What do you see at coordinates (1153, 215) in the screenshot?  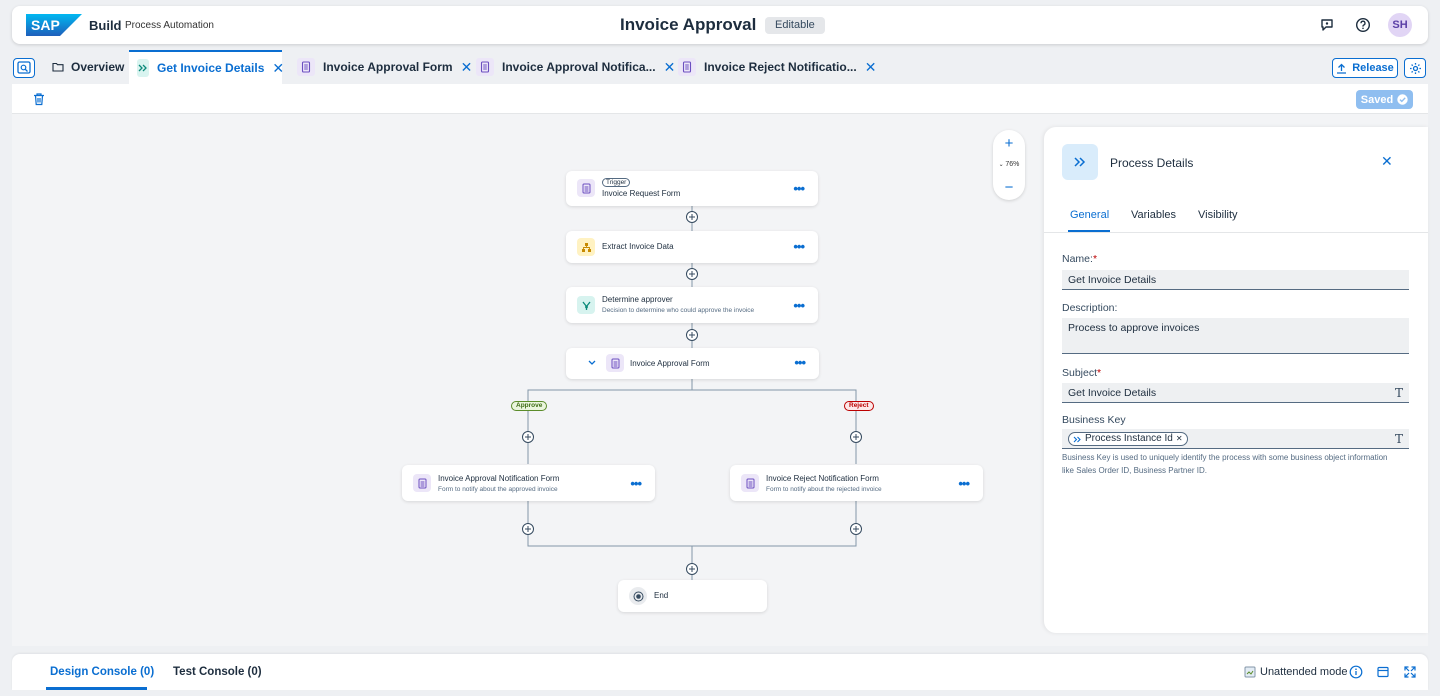 I see `tab-variables: Variables` at bounding box center [1153, 215].